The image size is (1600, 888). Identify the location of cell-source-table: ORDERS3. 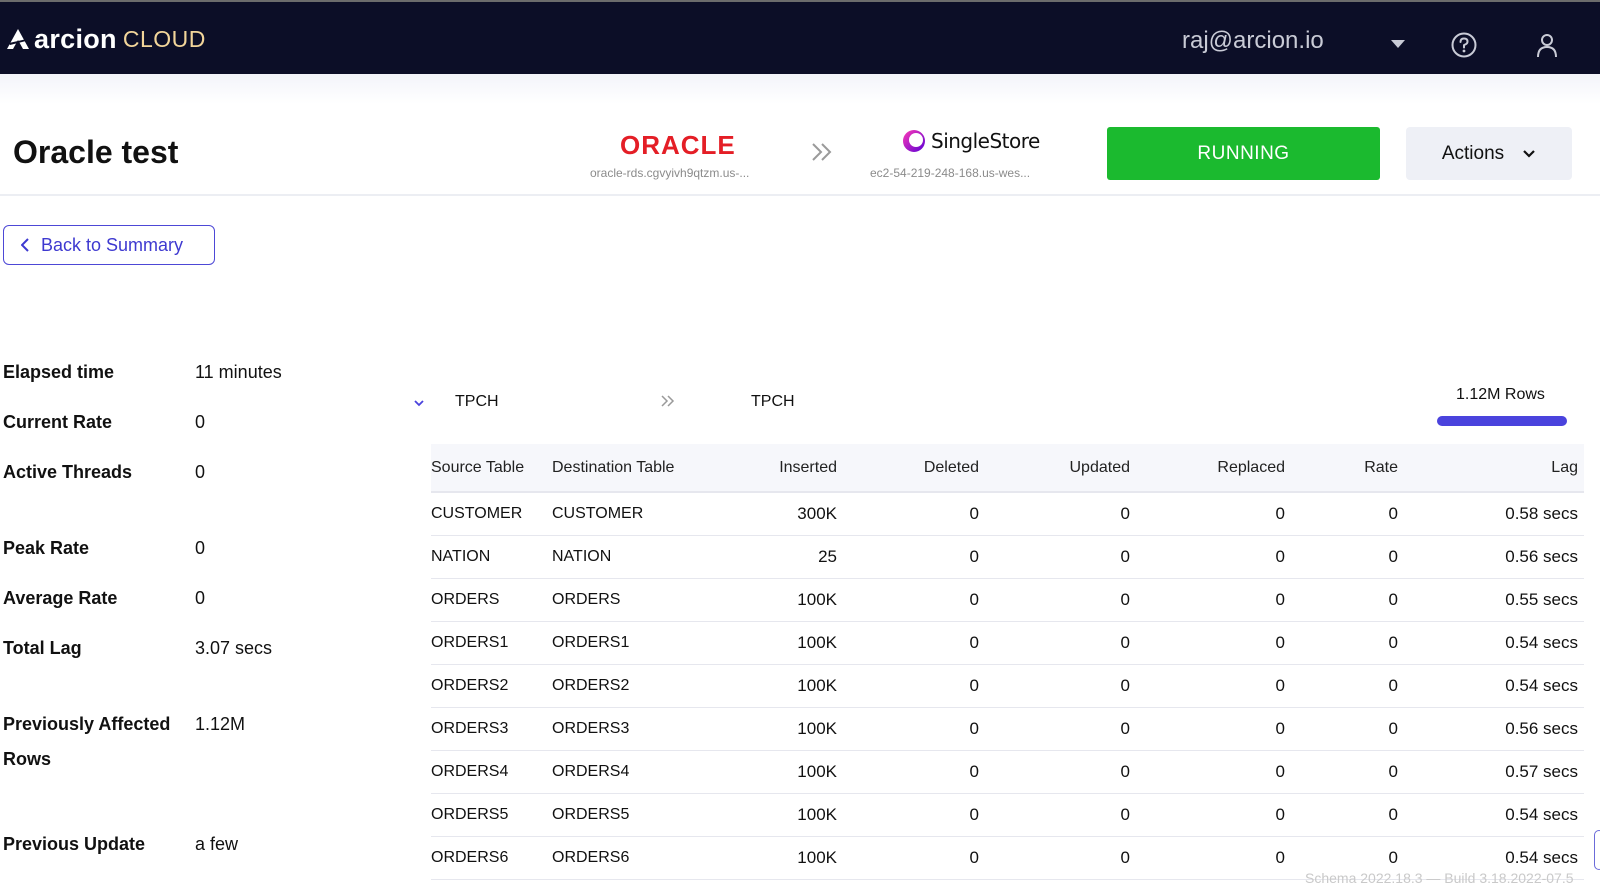
(470, 728).